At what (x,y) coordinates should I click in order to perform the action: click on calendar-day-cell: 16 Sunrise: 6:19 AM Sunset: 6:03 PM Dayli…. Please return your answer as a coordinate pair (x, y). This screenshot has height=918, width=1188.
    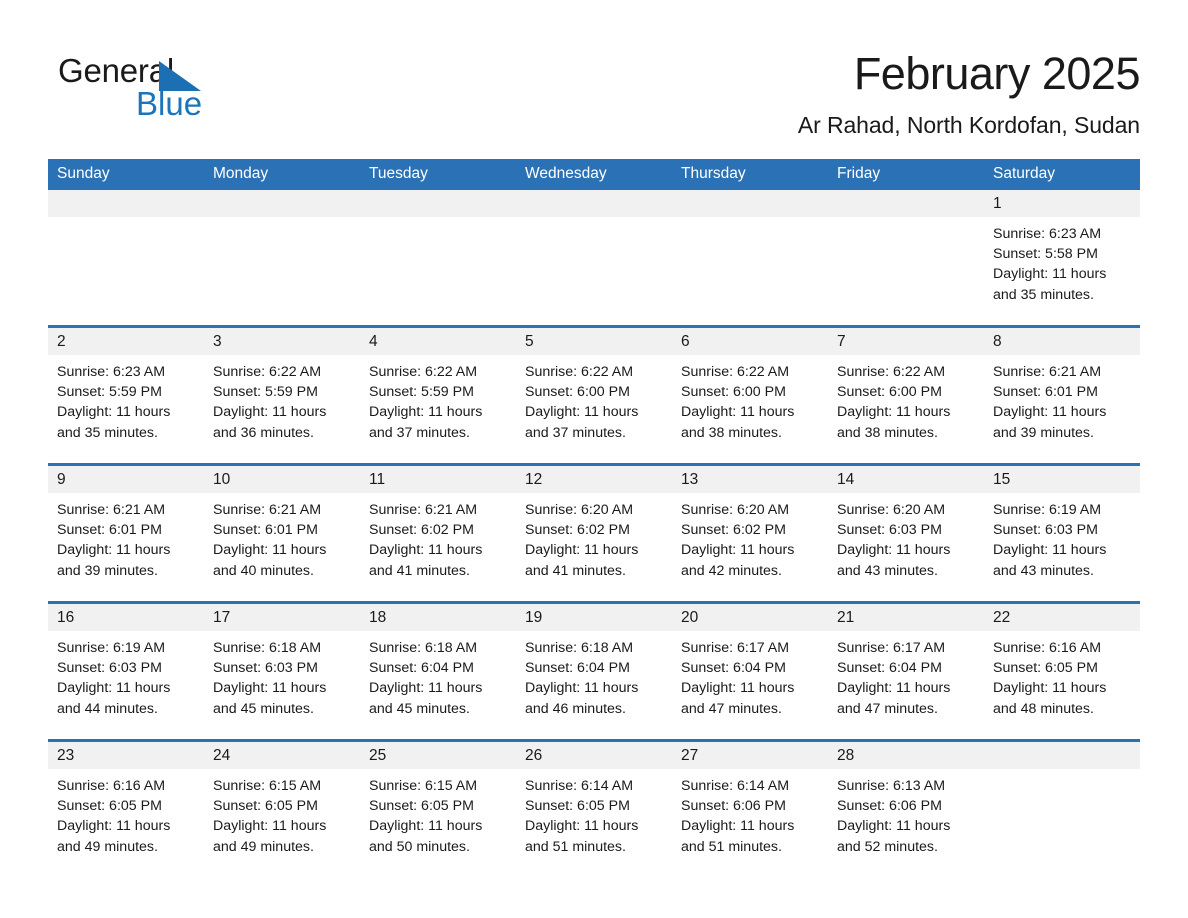
    Looking at the image, I should click on (126, 671).